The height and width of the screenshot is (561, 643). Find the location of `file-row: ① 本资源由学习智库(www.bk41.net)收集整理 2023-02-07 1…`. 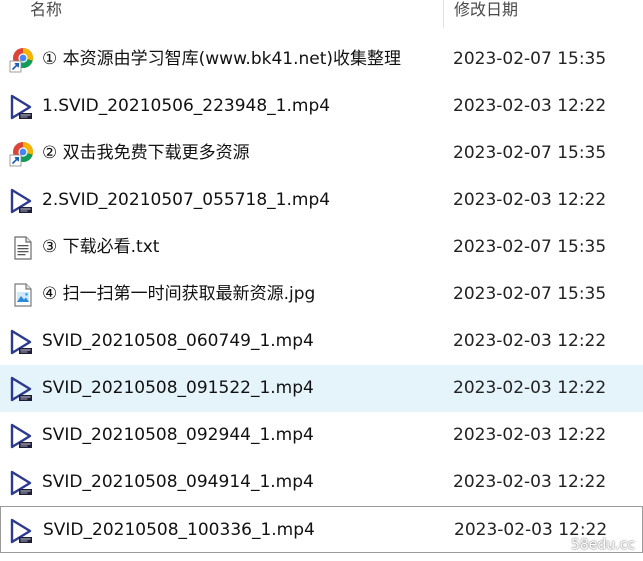

file-row: ① 本资源由学习智库(www.bk41.net)收集整理 2023-02-07 1… is located at coordinates (321, 59).